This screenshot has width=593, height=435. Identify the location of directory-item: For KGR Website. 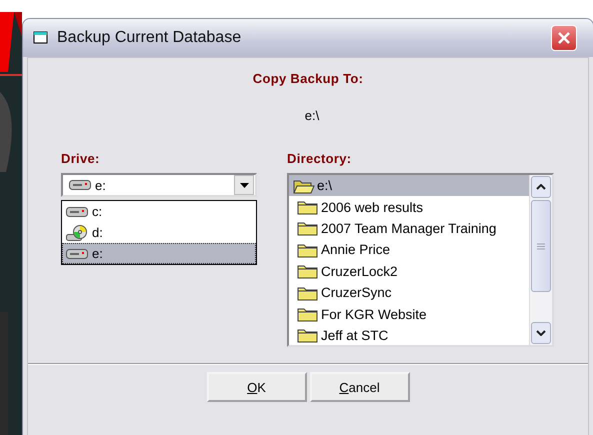
(409, 314).